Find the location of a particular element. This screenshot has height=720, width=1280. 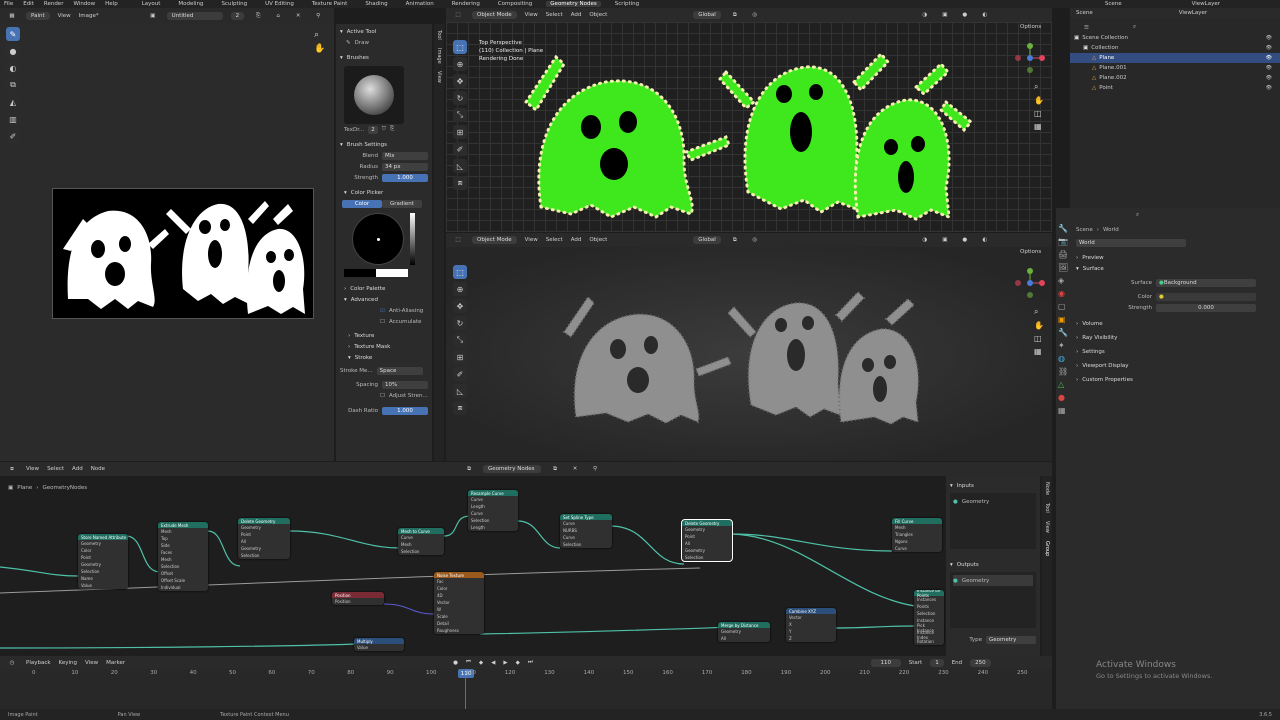

shading-solid-icon-bottom: ● is located at coordinates (965, 240).